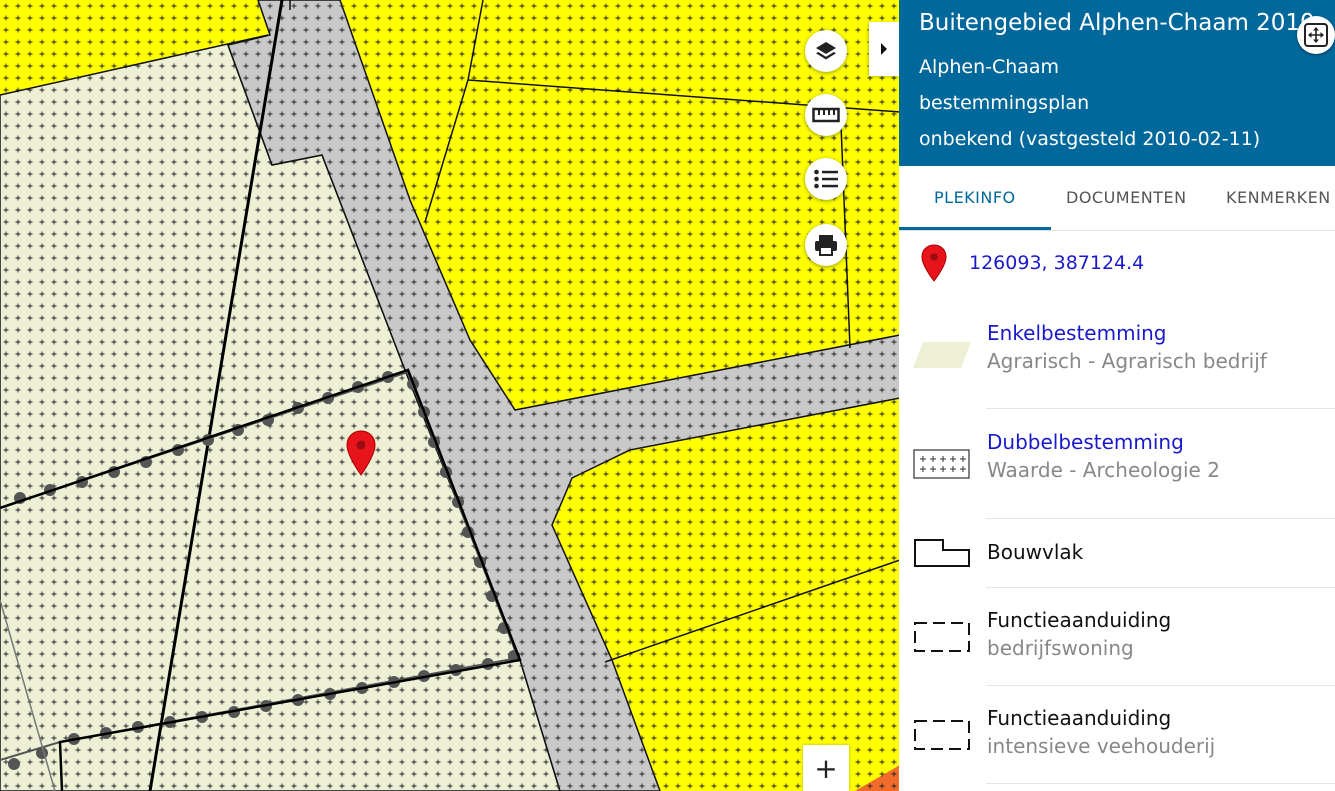 The height and width of the screenshot is (791, 1335). I want to click on layers-button, so click(826, 51).